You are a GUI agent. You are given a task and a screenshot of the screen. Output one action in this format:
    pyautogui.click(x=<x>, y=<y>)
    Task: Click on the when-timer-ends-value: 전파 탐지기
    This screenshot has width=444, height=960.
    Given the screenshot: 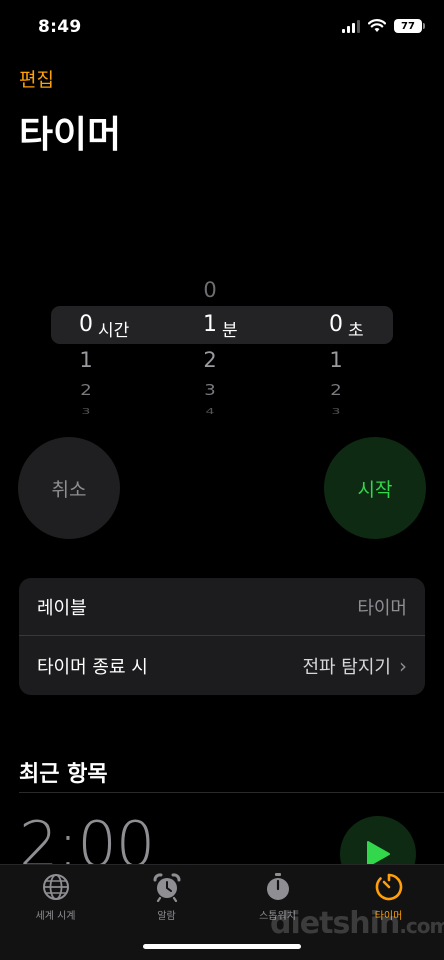 What is the action you would take?
    pyautogui.click(x=346, y=667)
    